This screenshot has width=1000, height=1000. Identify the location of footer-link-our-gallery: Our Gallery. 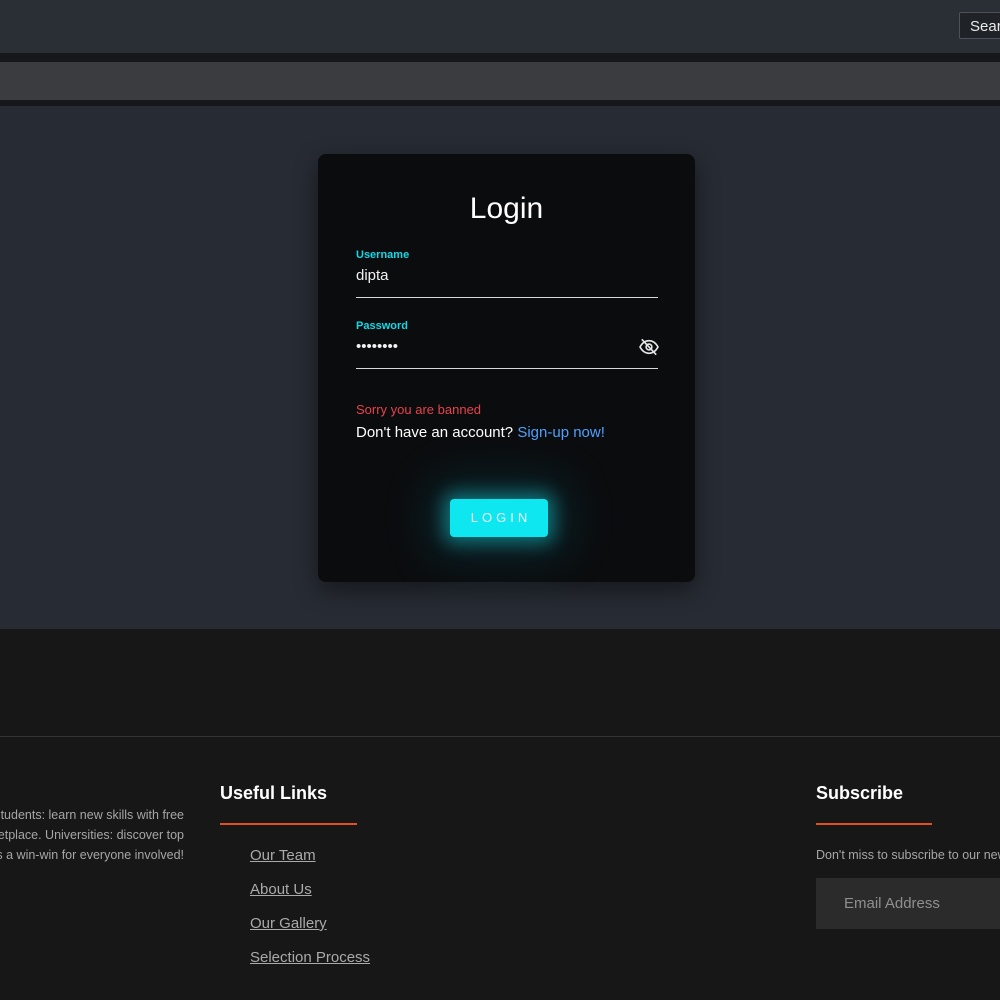
(288, 923).